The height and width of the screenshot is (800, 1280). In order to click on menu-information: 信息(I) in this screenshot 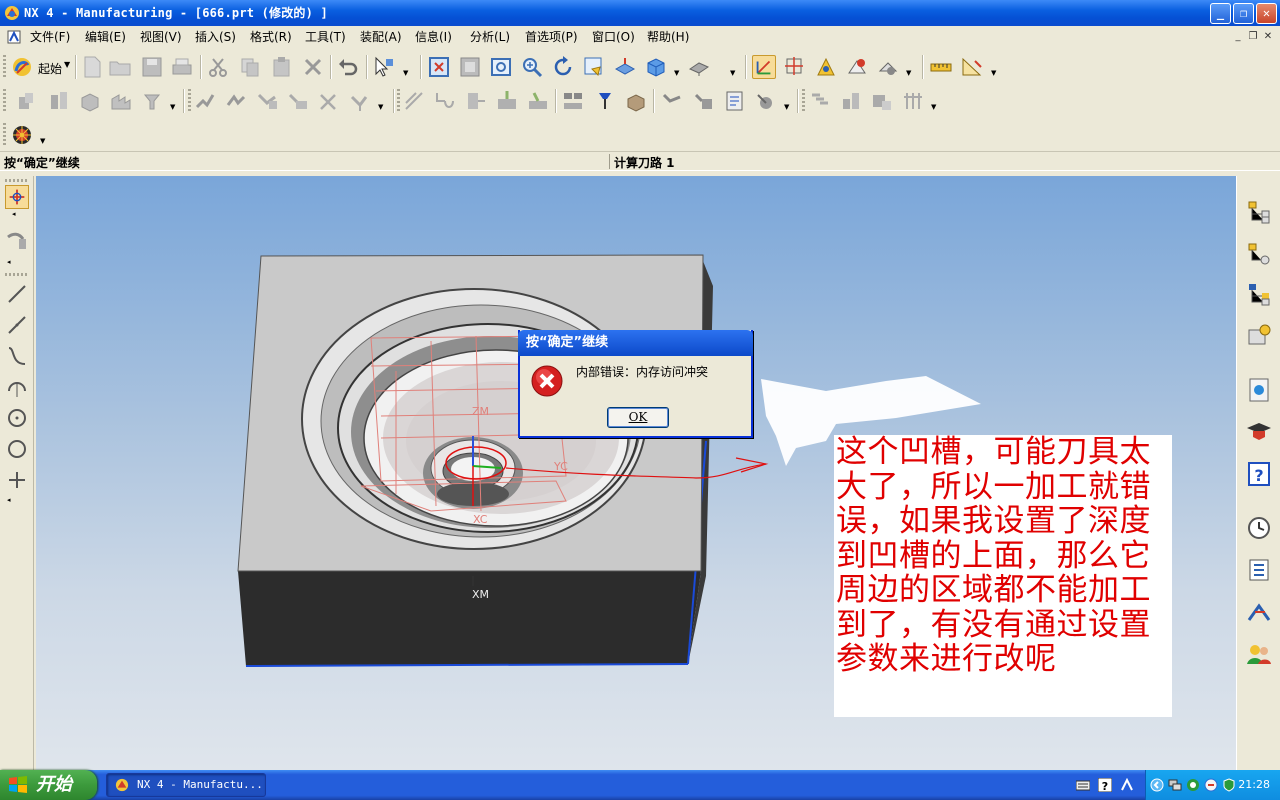, I will do `click(433, 37)`.